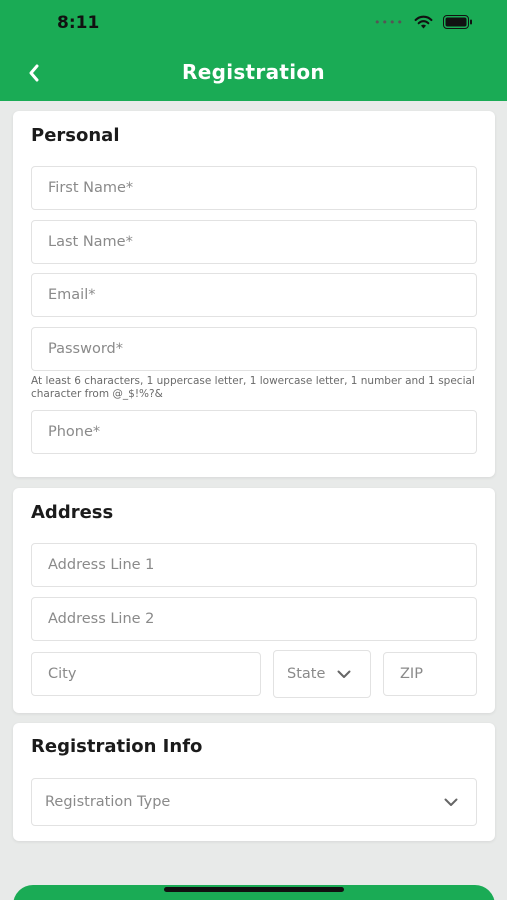 This screenshot has width=507, height=900. I want to click on signal-dots-icon: ••••, so click(389, 22).